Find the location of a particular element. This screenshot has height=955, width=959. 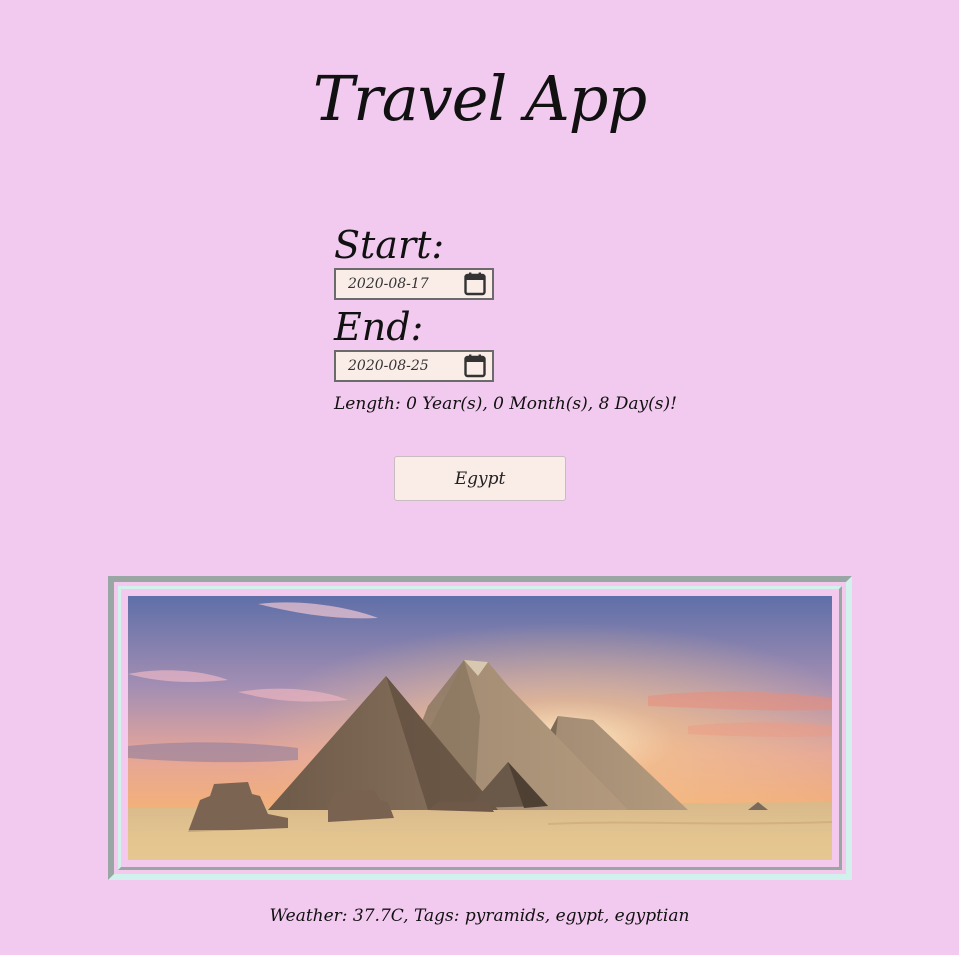

trip-length-text: Length: 0 Year(s), 0 Month(s), 8 Day(s)! is located at coordinates (505, 404).